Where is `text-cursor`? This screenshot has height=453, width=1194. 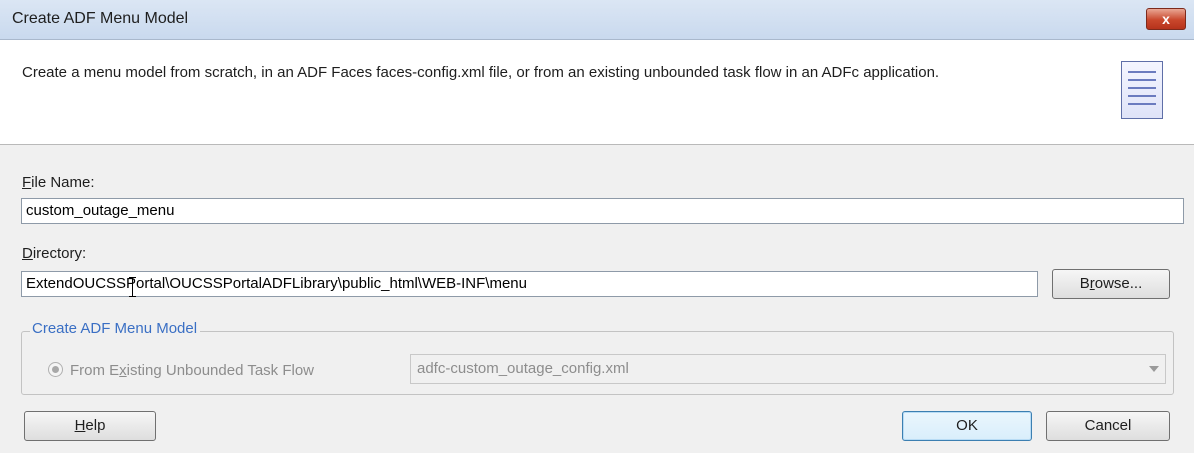
text-cursor is located at coordinates (132, 287).